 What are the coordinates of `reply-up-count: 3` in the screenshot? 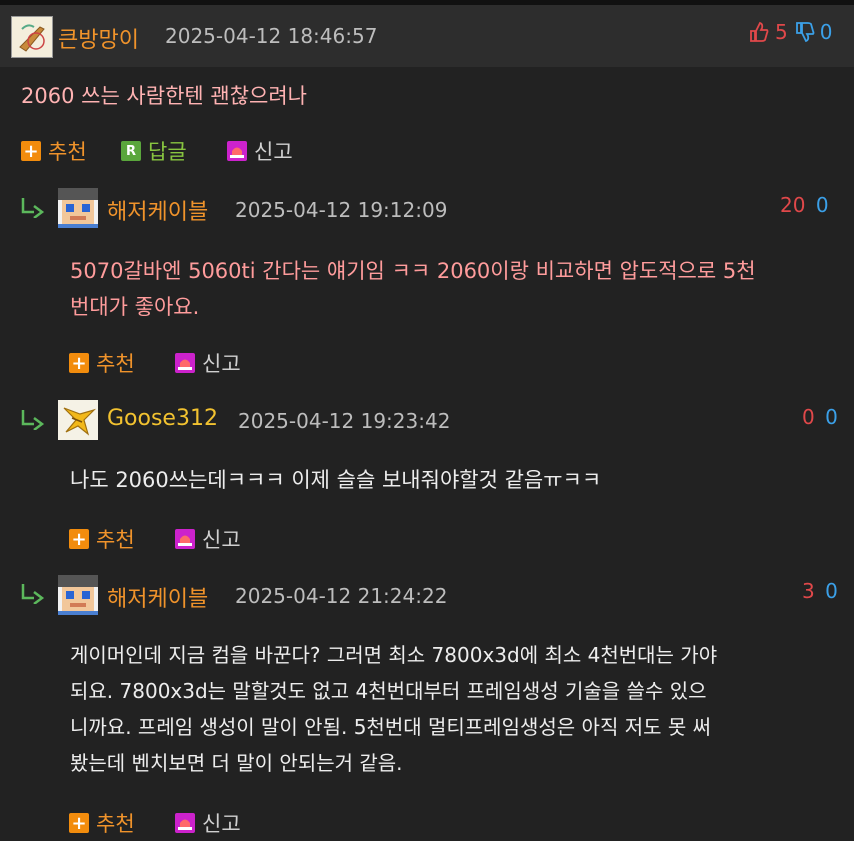 It's located at (808, 591).